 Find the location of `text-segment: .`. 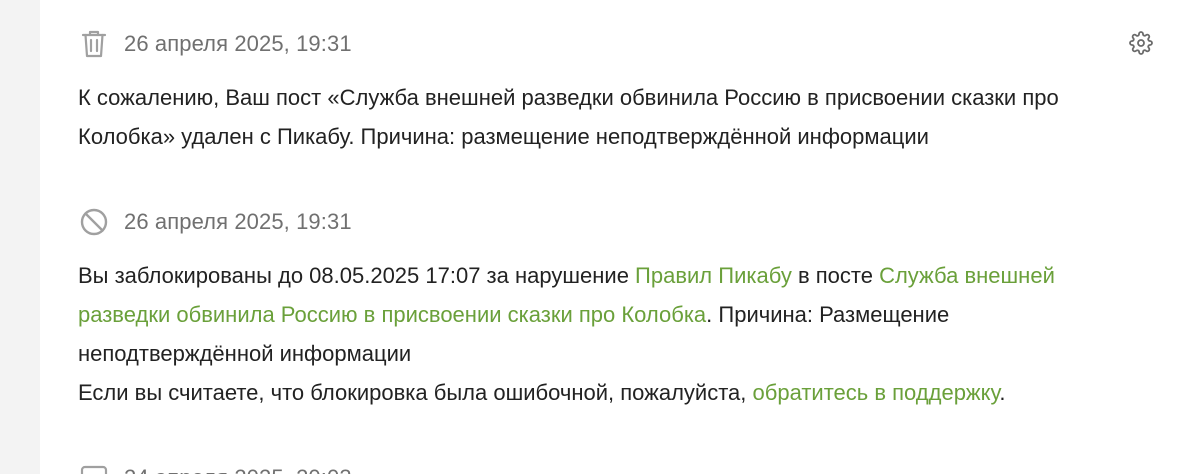

text-segment: . is located at coordinates (1002, 392).